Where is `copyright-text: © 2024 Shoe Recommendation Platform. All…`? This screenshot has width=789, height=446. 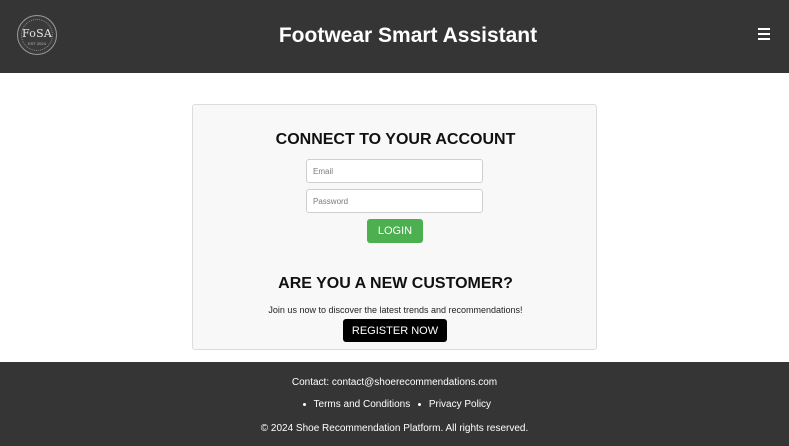
copyright-text: © 2024 Shoe Recommendation Platform. All… is located at coordinates (394, 428).